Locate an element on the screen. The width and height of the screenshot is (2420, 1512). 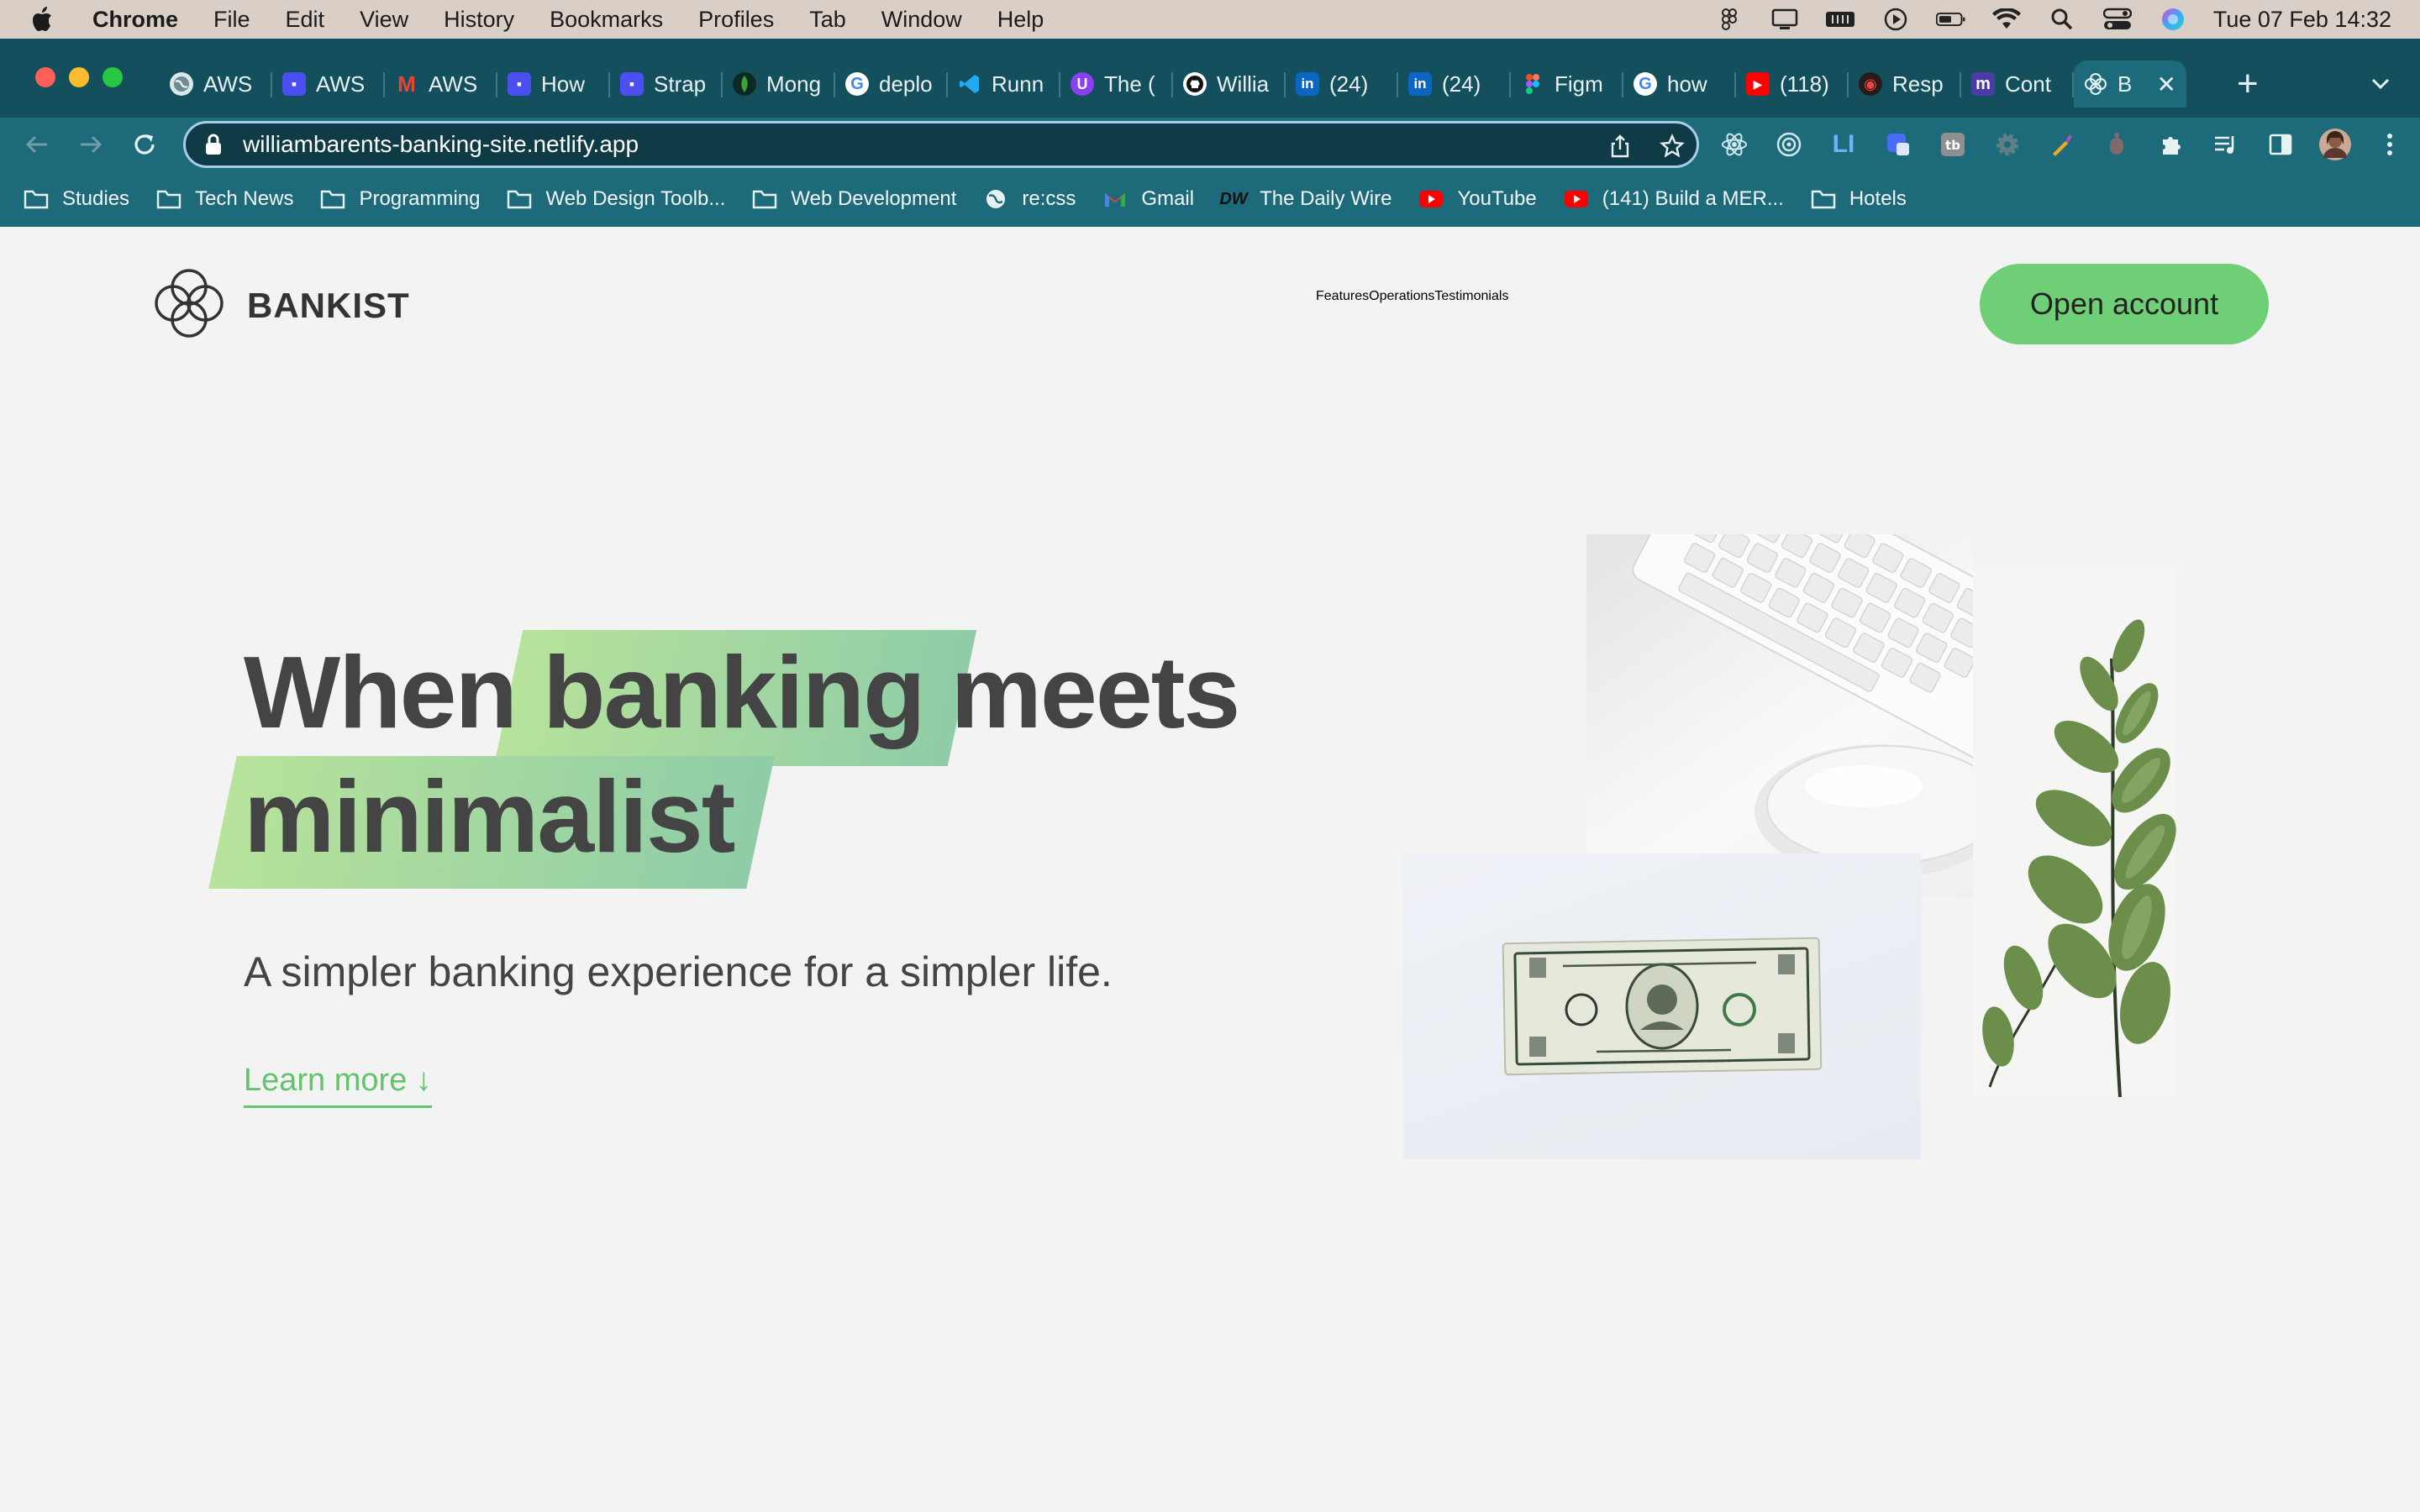
apple-icon is located at coordinates (44, 19).